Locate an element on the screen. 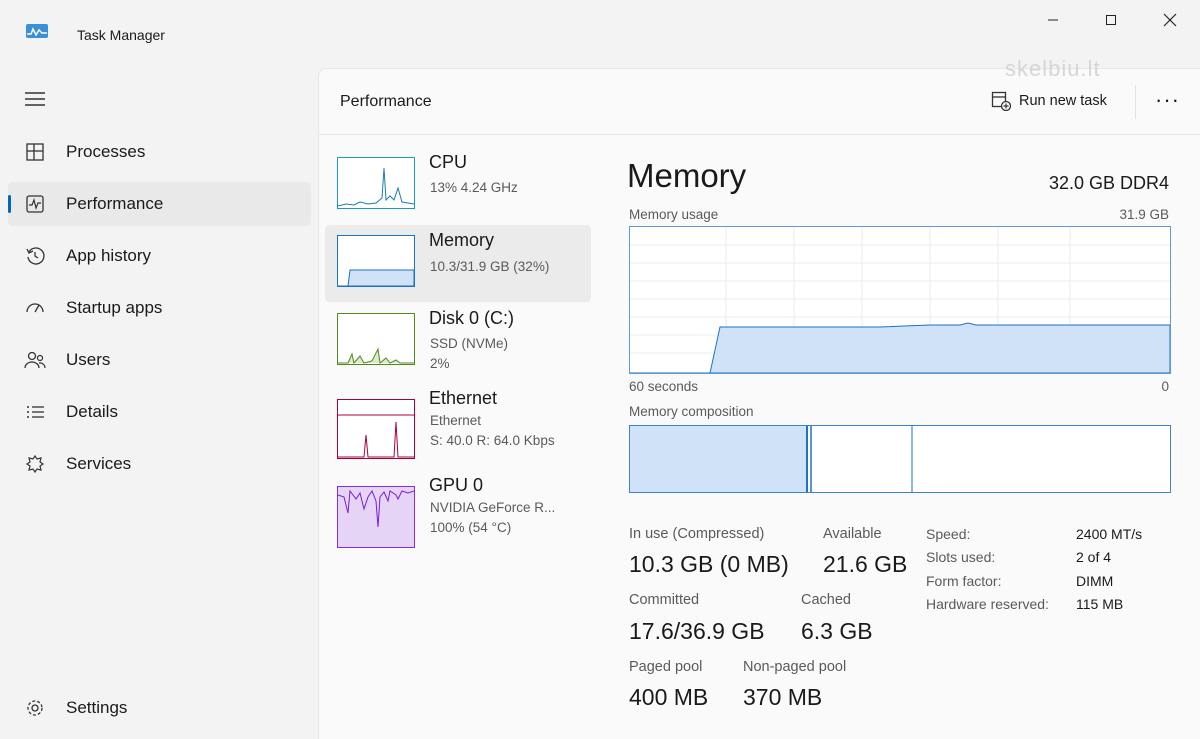  disk-thumbnail is located at coordinates (376, 339).